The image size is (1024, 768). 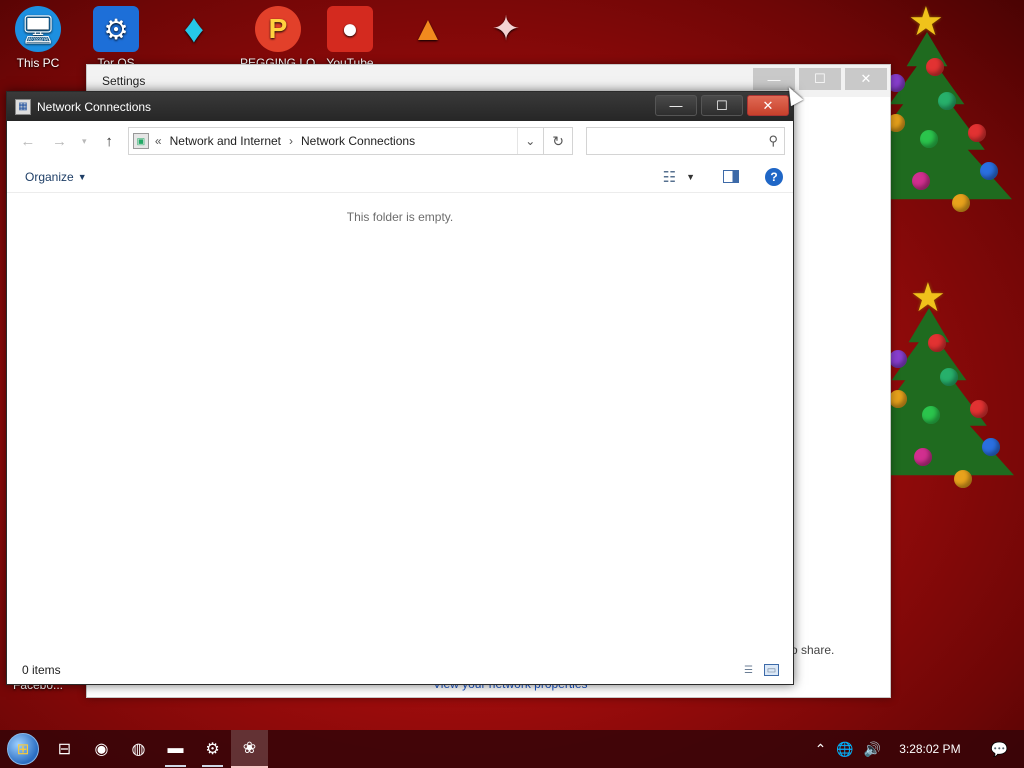 What do you see at coordinates (748, 670) in the screenshot?
I see `details-view-icon: ☰` at bounding box center [748, 670].